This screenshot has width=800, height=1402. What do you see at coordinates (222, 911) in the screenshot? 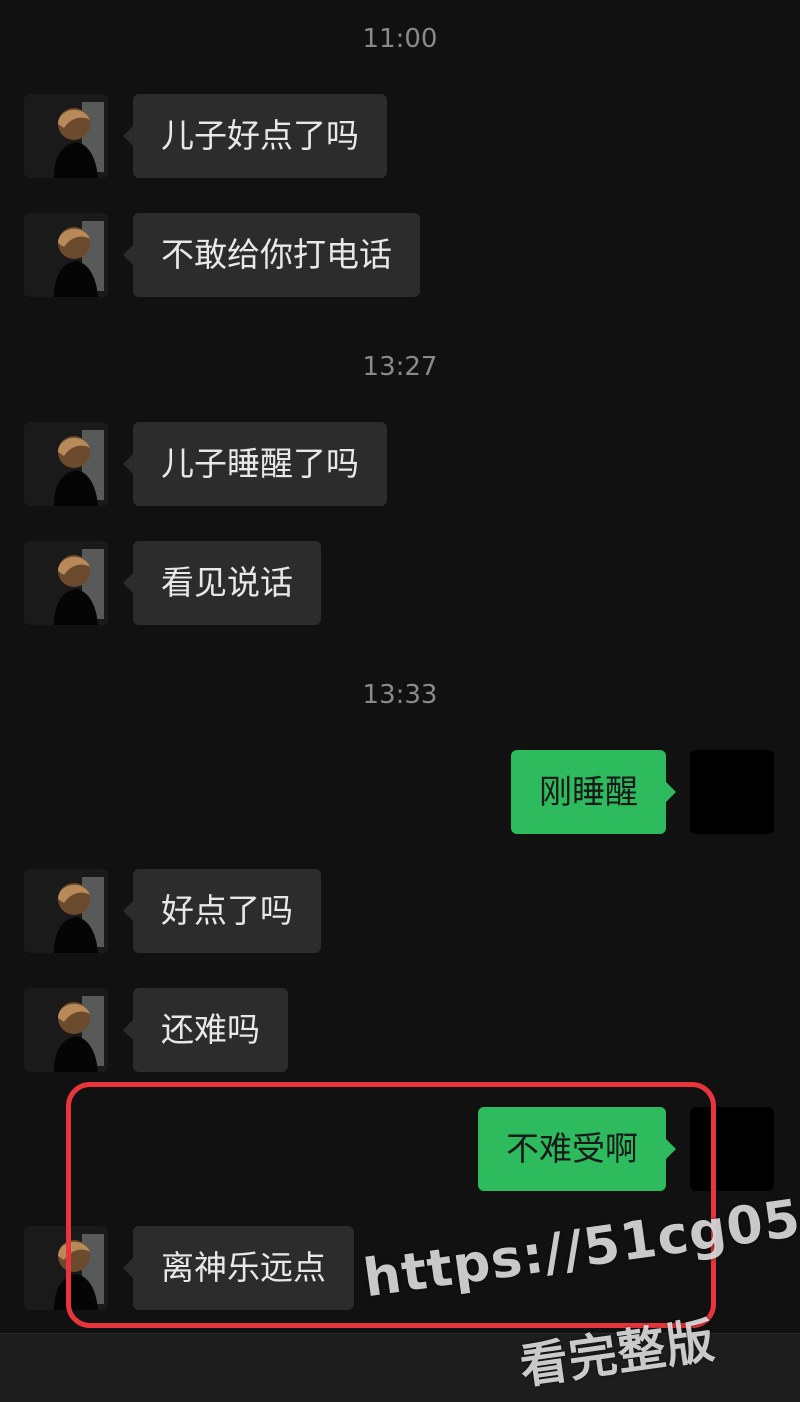
I see `incoming-message: 好点了吗` at bounding box center [222, 911].